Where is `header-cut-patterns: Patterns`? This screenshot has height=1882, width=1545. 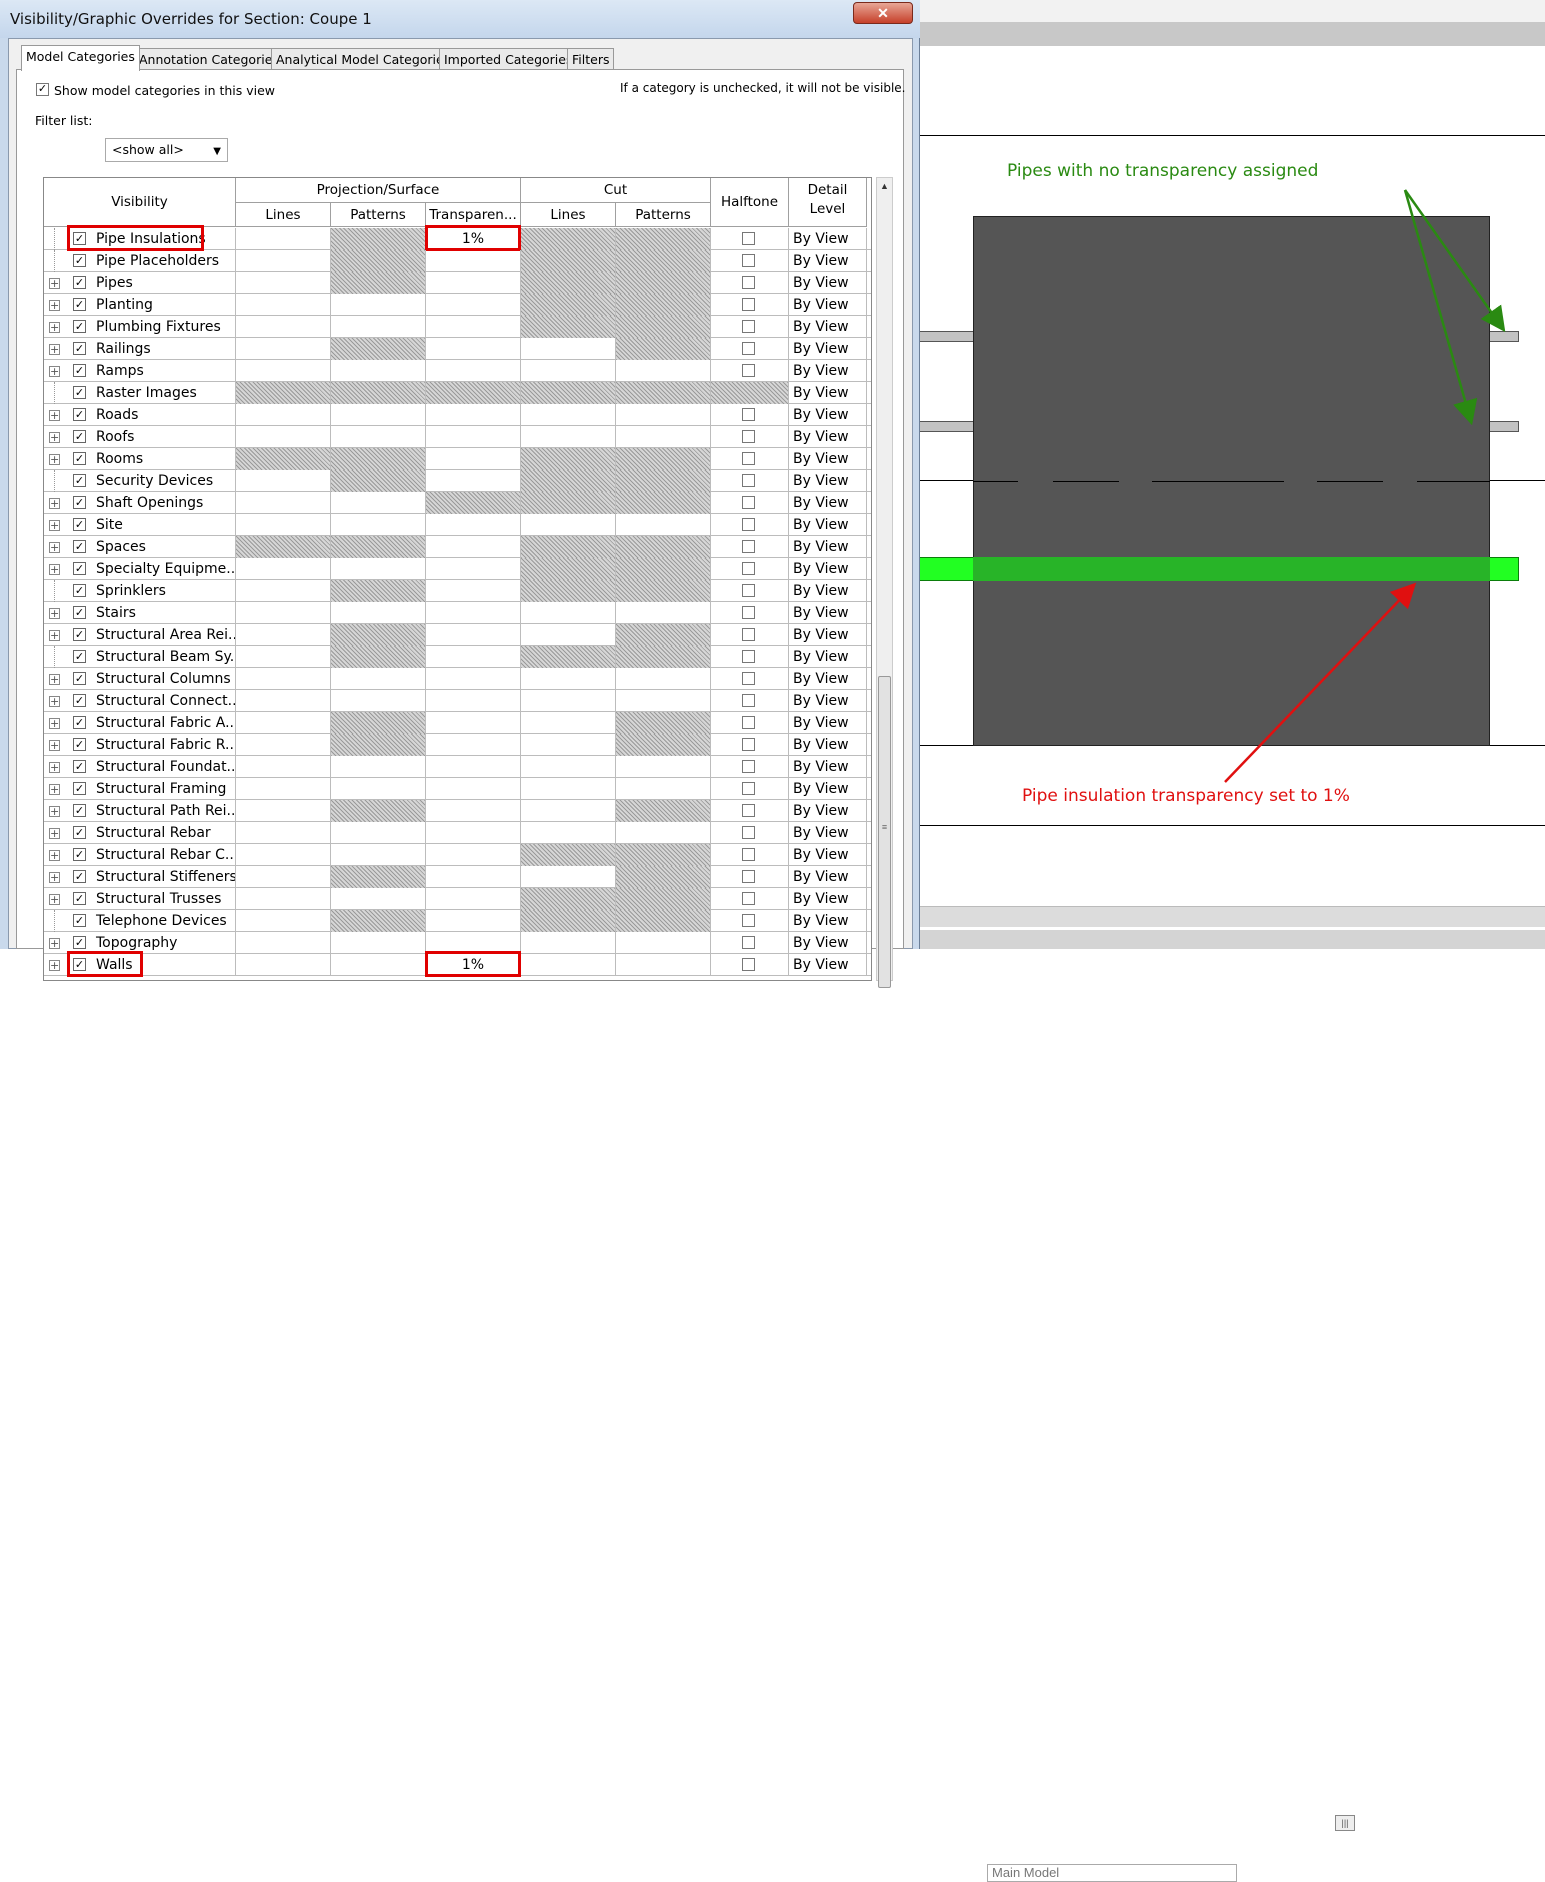 header-cut-patterns: Patterns is located at coordinates (663, 215).